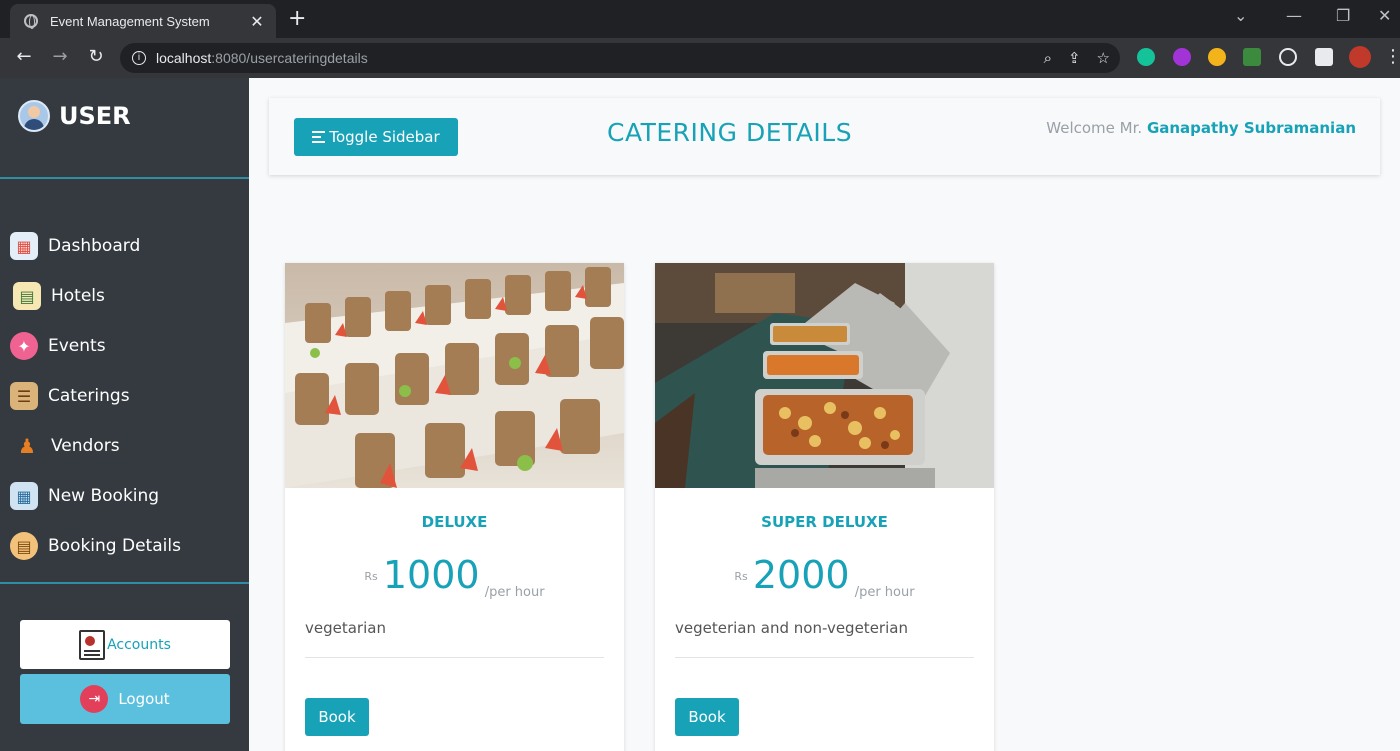 Image resolution: width=1400 pixels, height=751 pixels. Describe the element at coordinates (124, 178) in the screenshot. I see `sidebar-divider-top` at that location.